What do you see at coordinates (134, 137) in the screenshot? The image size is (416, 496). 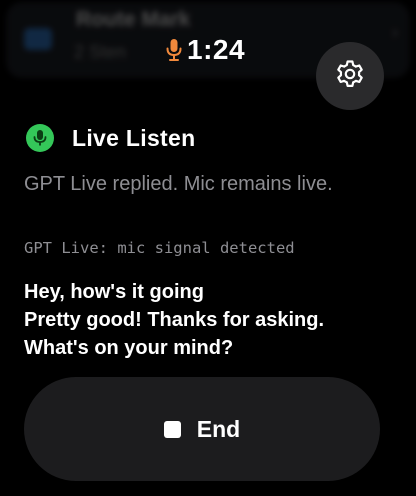 I see `page-title: Live Listen` at bounding box center [134, 137].